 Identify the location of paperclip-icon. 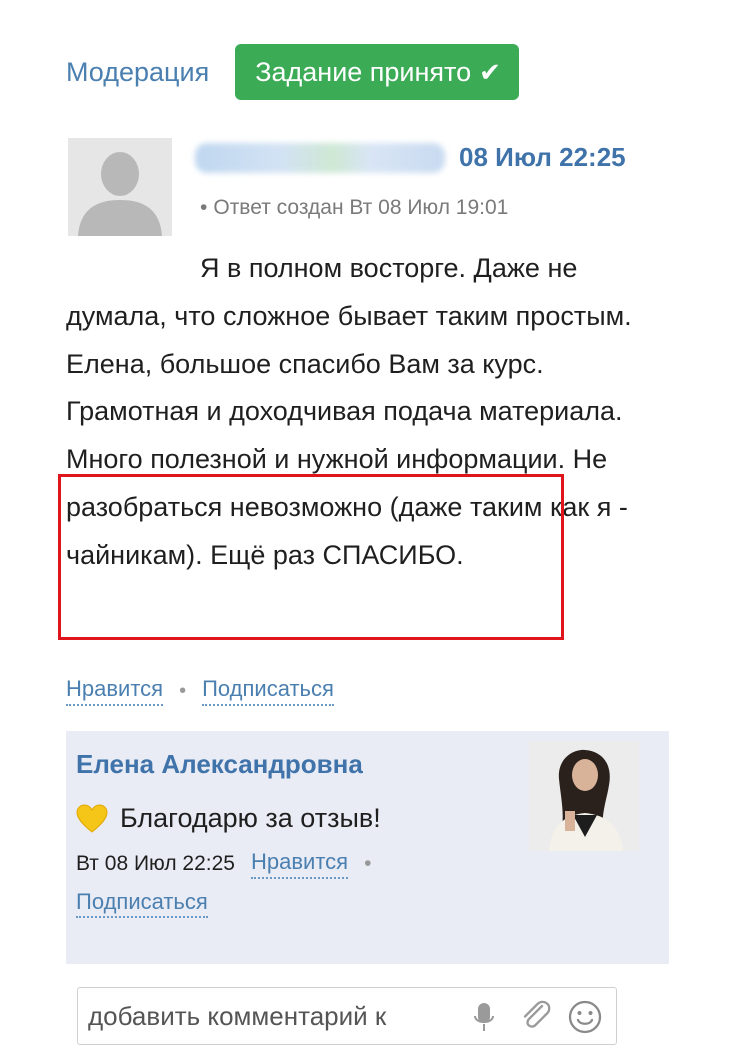
(536, 1016).